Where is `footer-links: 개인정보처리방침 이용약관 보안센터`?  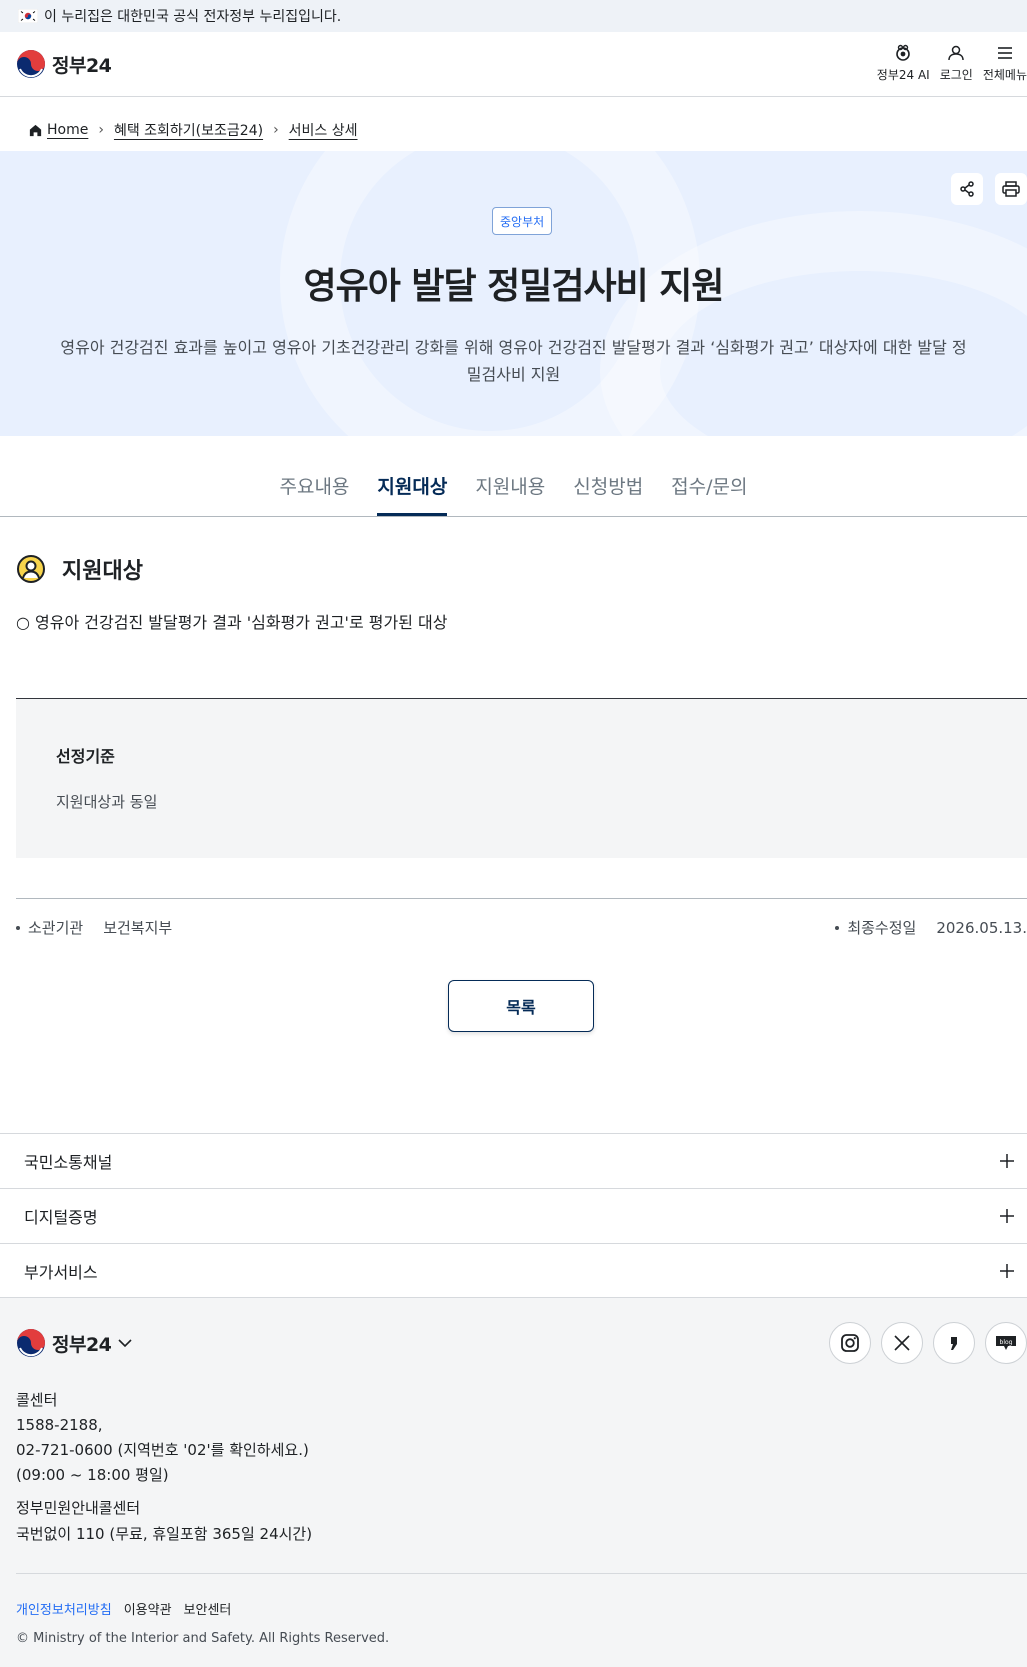
footer-links: 개인정보처리방침 이용약관 보안센터 is located at coordinates (123, 1608).